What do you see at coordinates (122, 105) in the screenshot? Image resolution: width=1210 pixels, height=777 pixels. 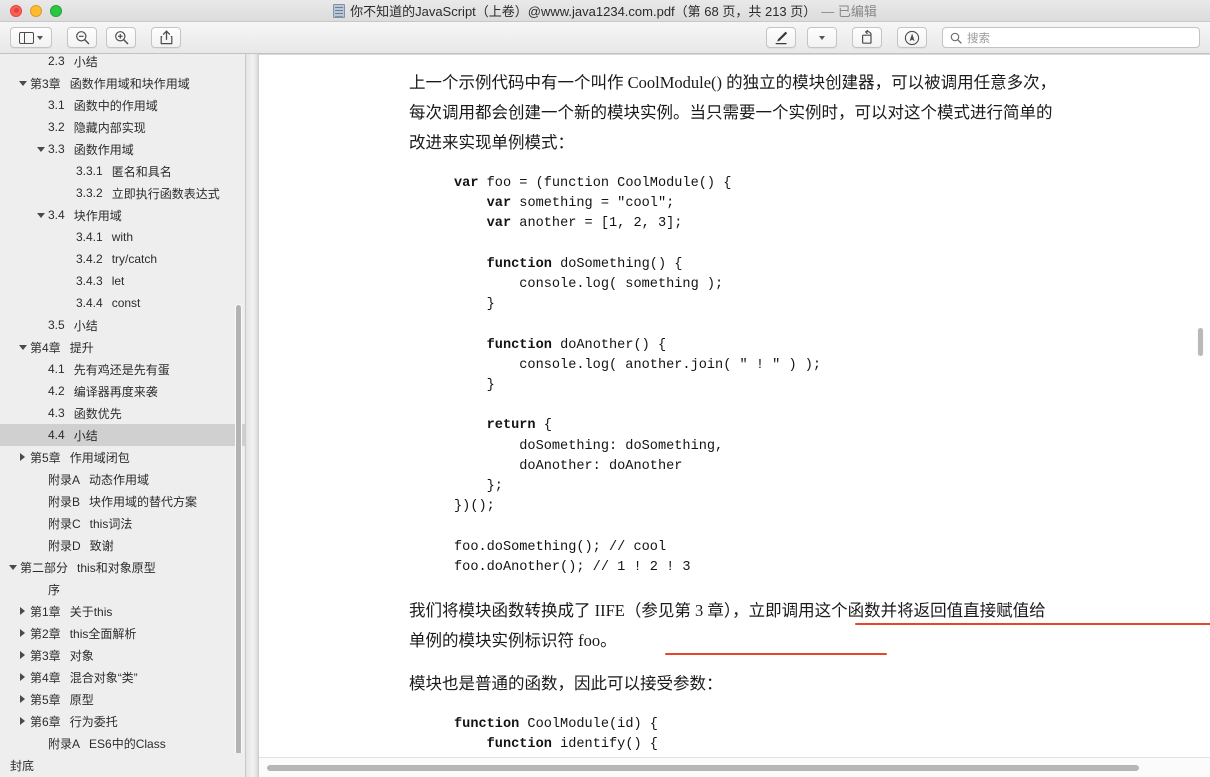 I see `toc-item: 3.1 函数中的作用域` at bounding box center [122, 105].